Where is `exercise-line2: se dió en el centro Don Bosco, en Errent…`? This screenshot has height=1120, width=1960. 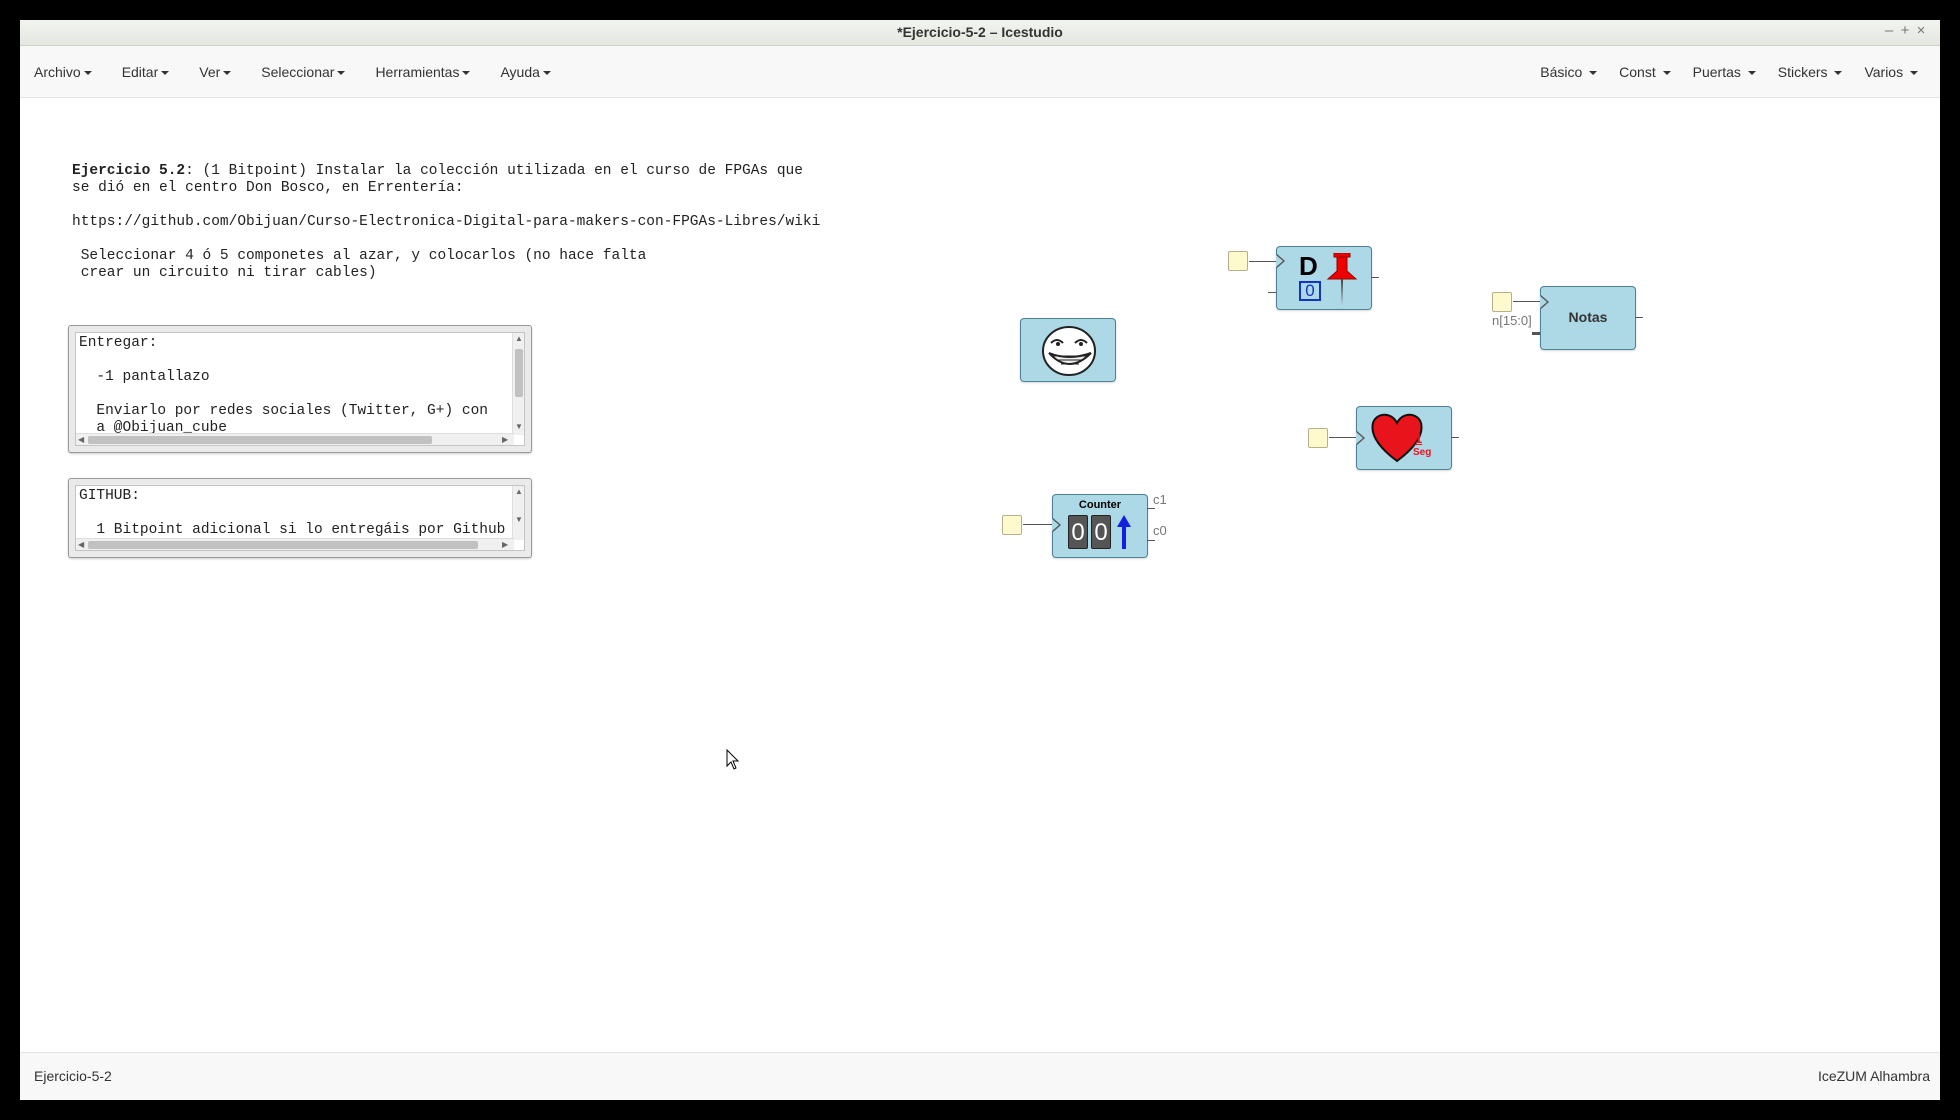
exercise-line2: se dió en el centro Don Bosco, en Errent… is located at coordinates (268, 188).